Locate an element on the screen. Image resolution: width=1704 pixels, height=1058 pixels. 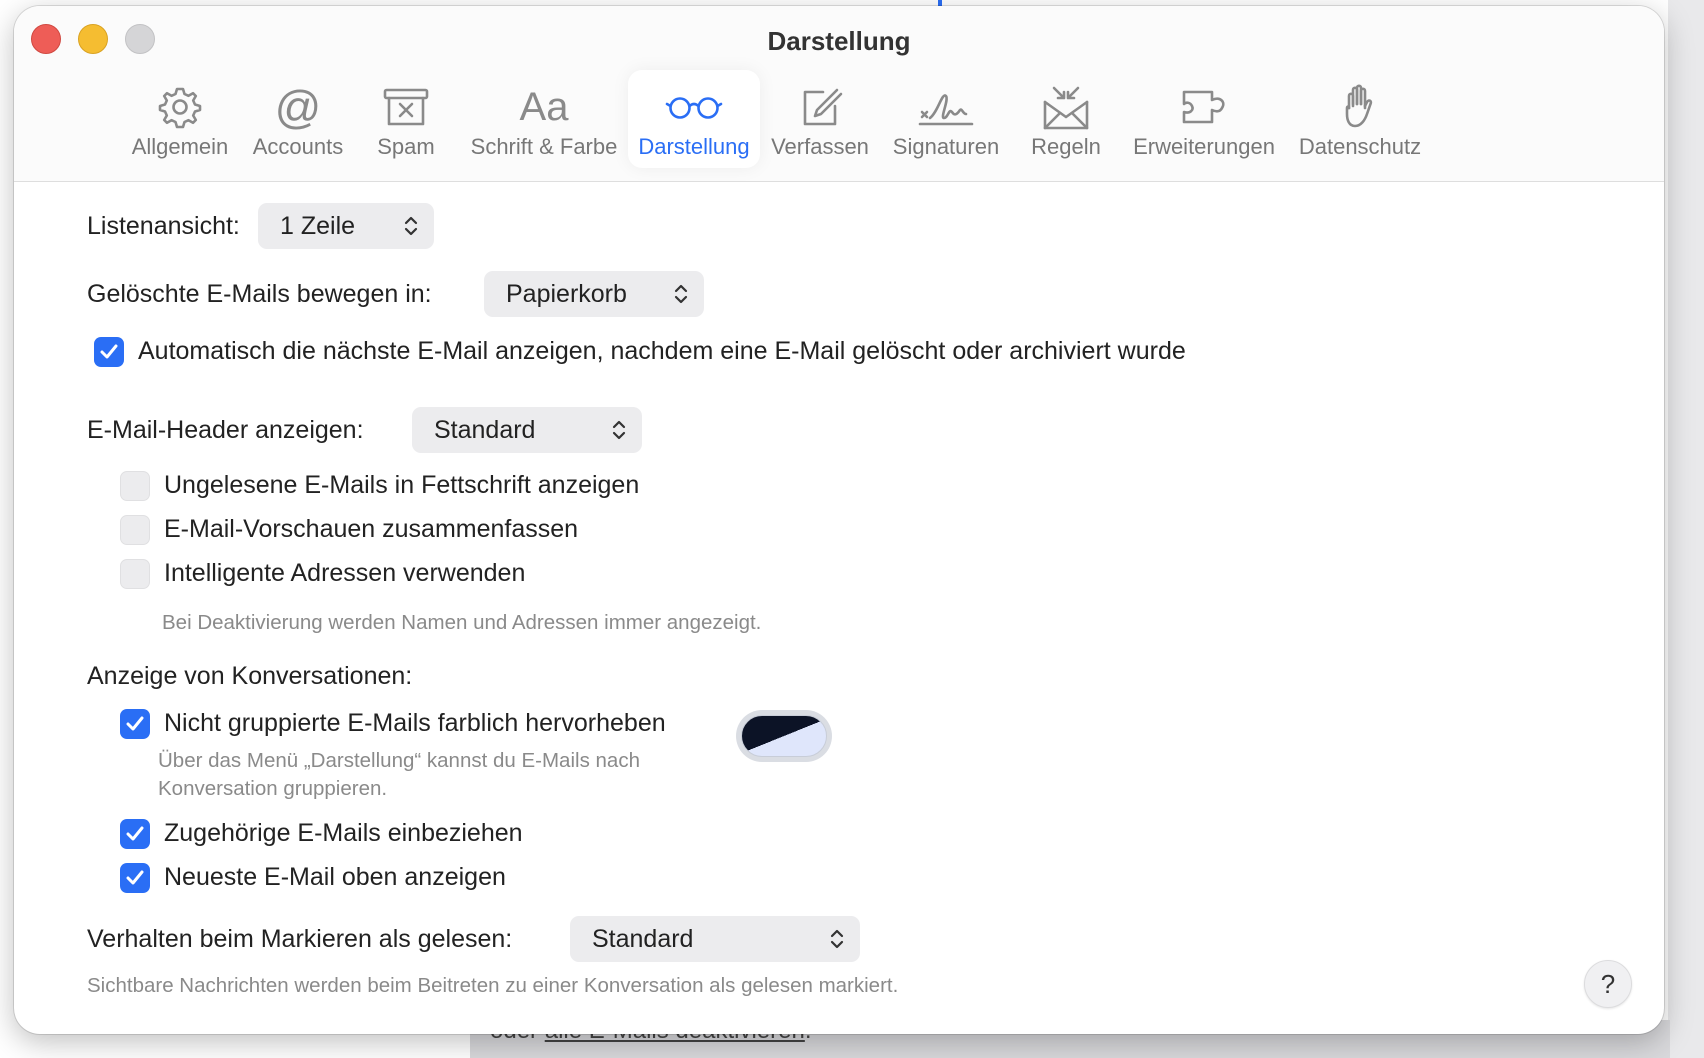
tab-verfassen: Verfassen is located at coordinates (820, 119).